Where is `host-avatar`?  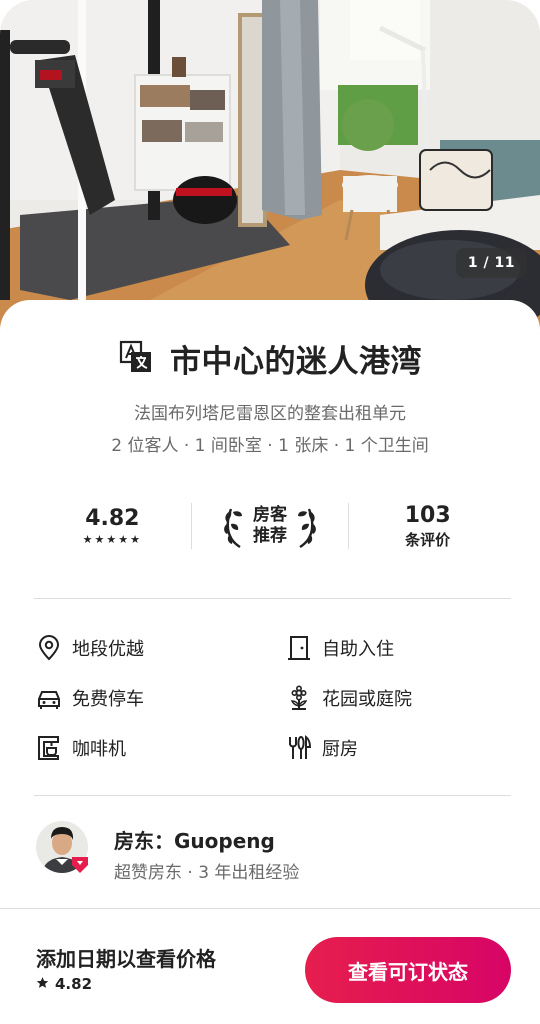
host-avatar is located at coordinates (64, 849).